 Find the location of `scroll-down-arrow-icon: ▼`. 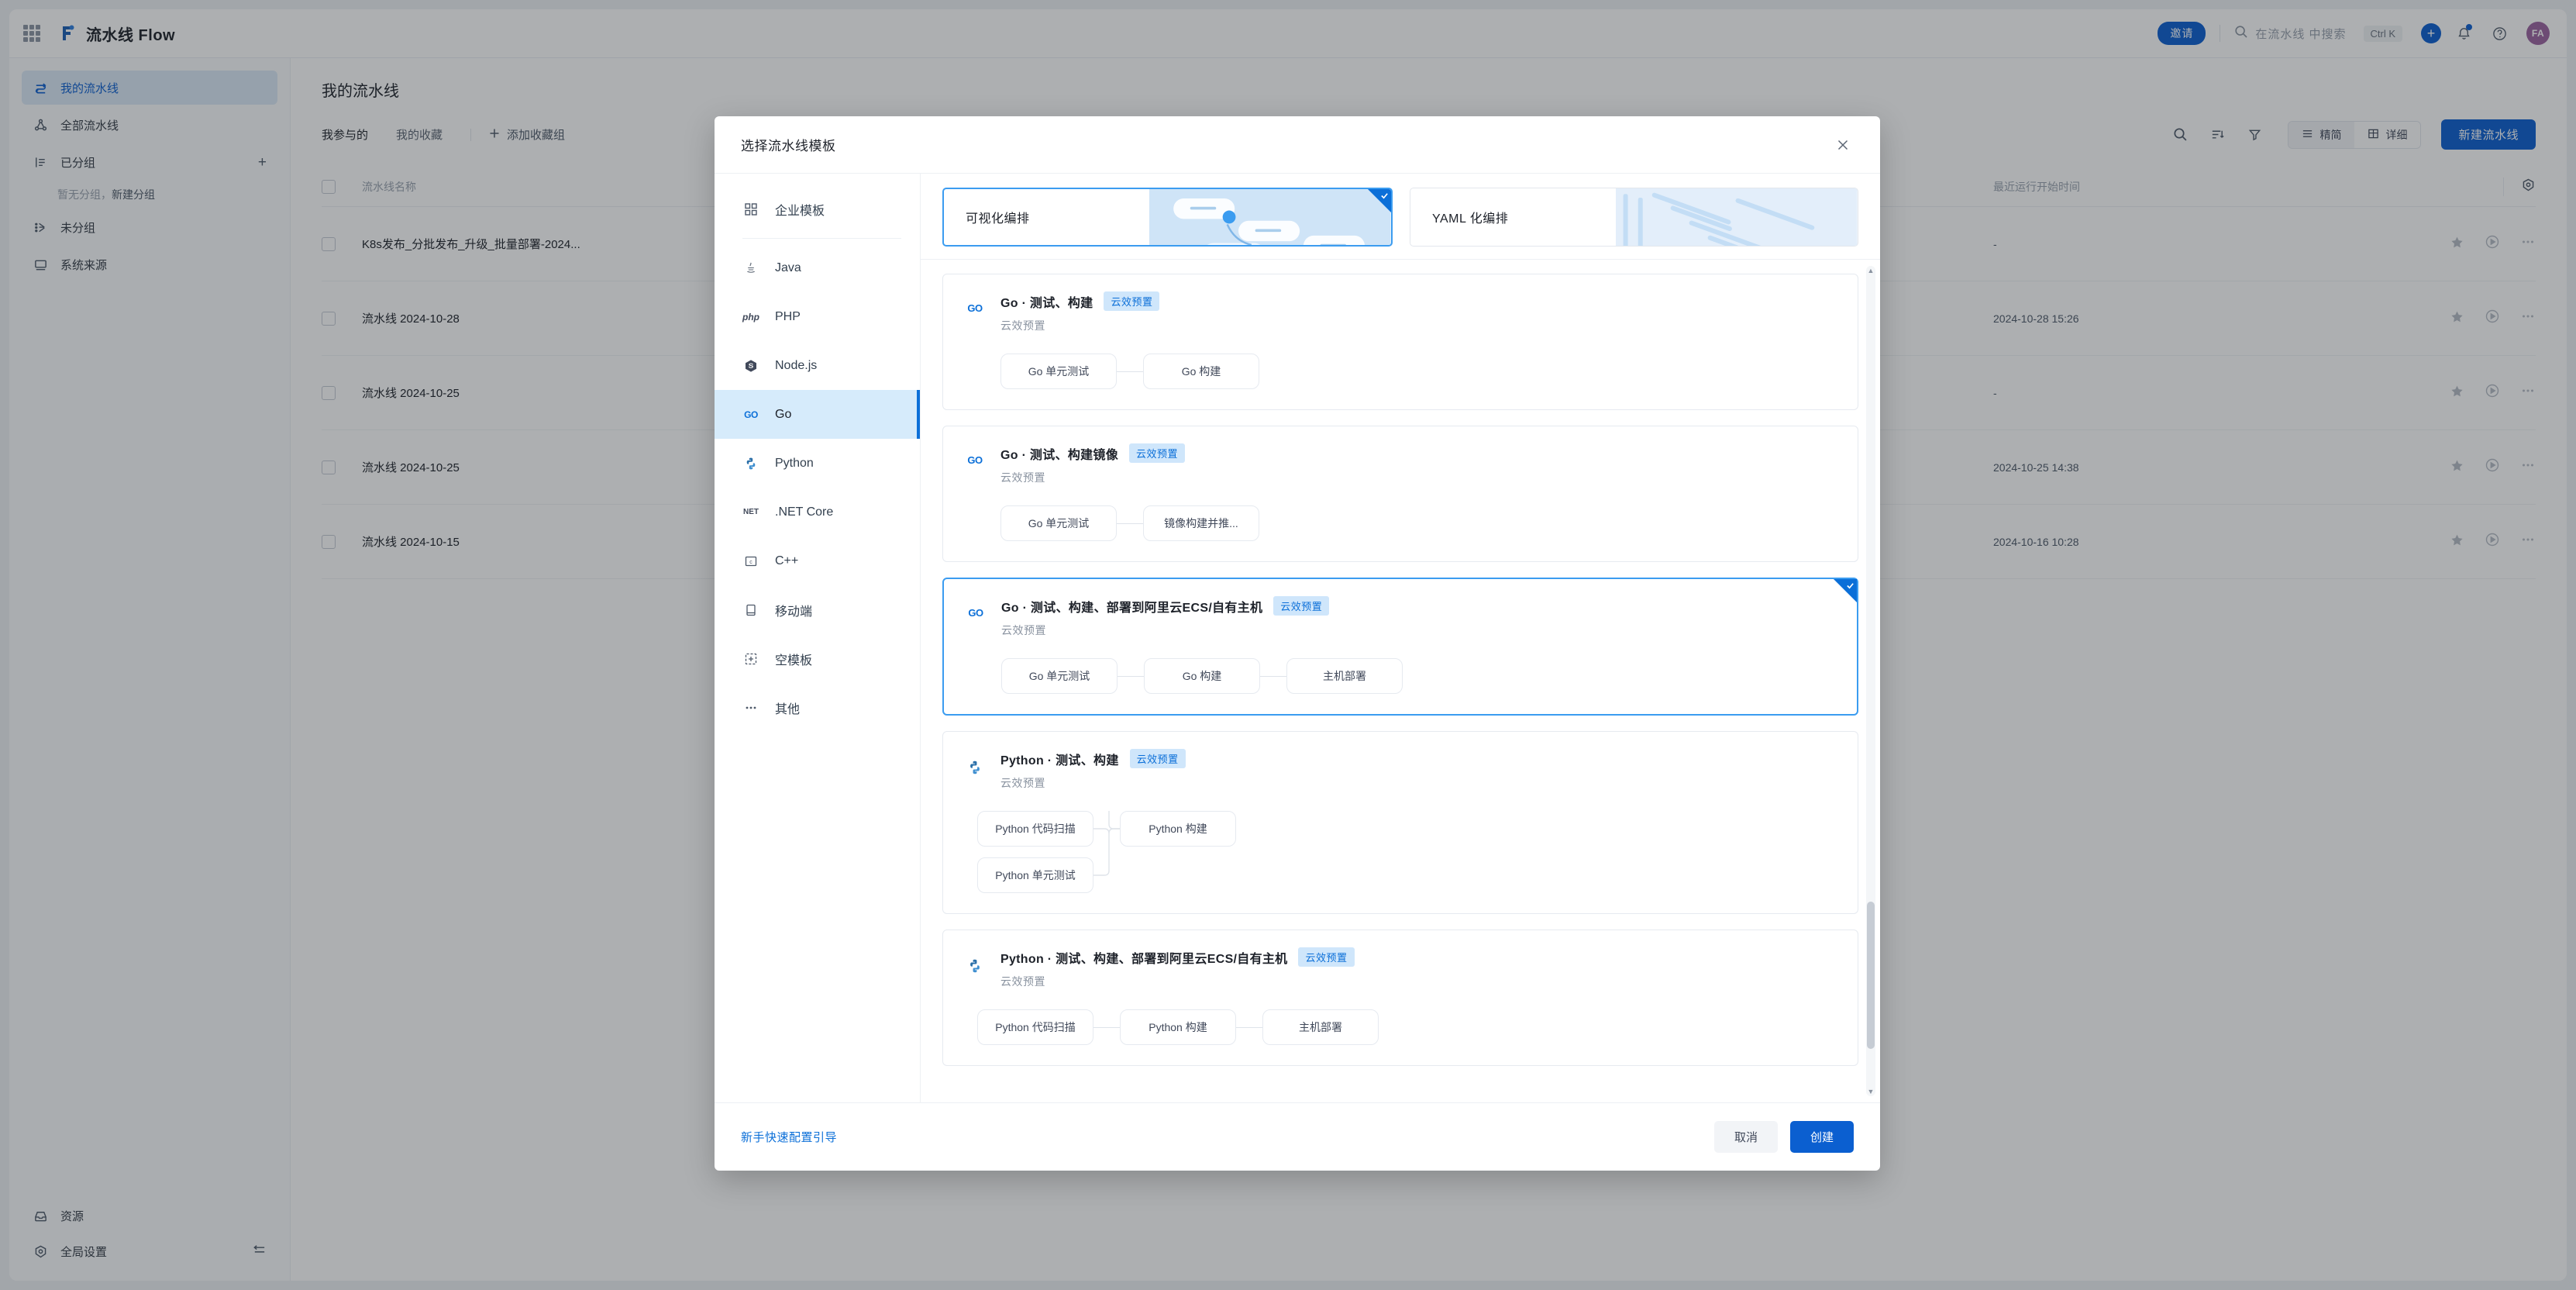

scroll-down-arrow-icon: ▼ is located at coordinates (1870, 1091).